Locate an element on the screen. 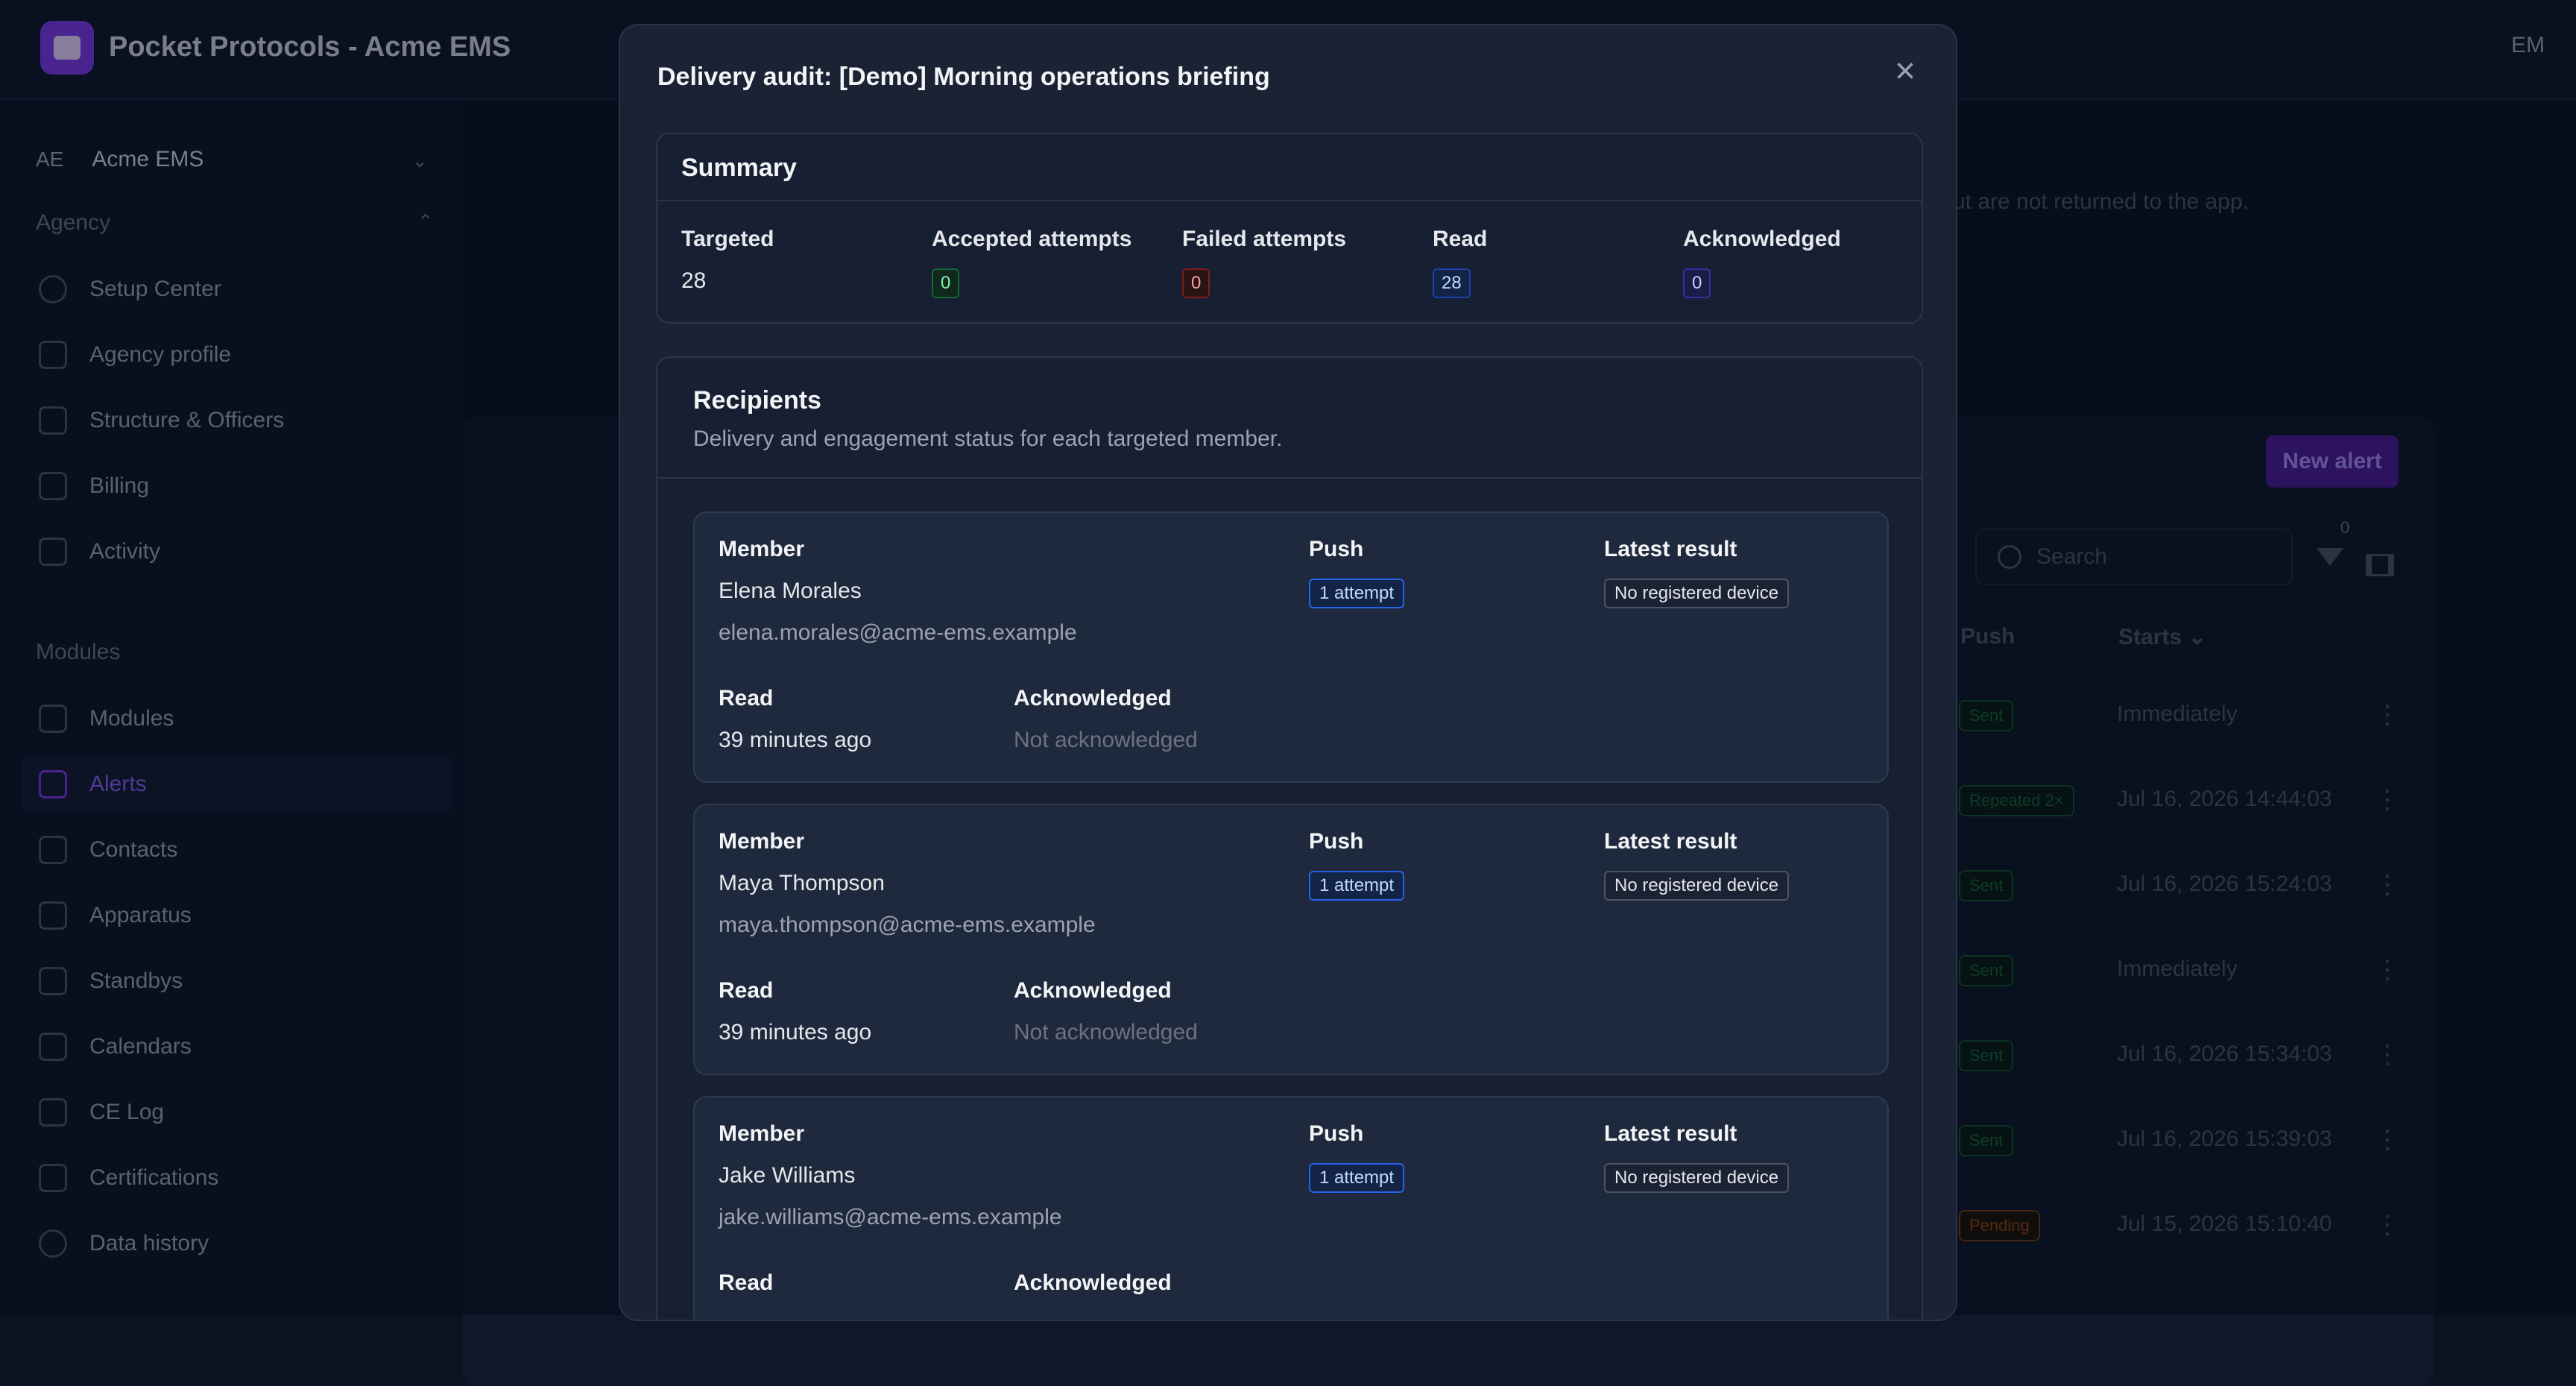 This screenshot has height=1386, width=2576. stat-accepted-attempts: Accepted attempts 0 is located at coordinates (1031, 262).